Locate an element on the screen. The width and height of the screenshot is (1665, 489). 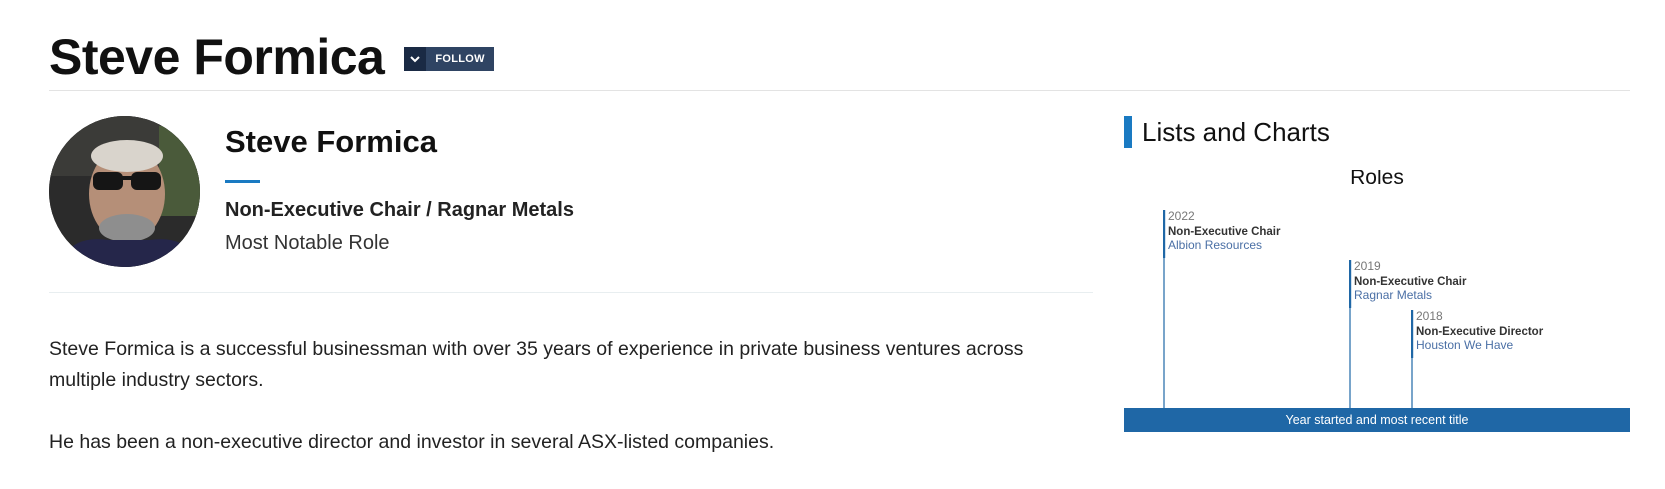
lists-and-charts-title: Lists and Charts is located at coordinates (1236, 131).